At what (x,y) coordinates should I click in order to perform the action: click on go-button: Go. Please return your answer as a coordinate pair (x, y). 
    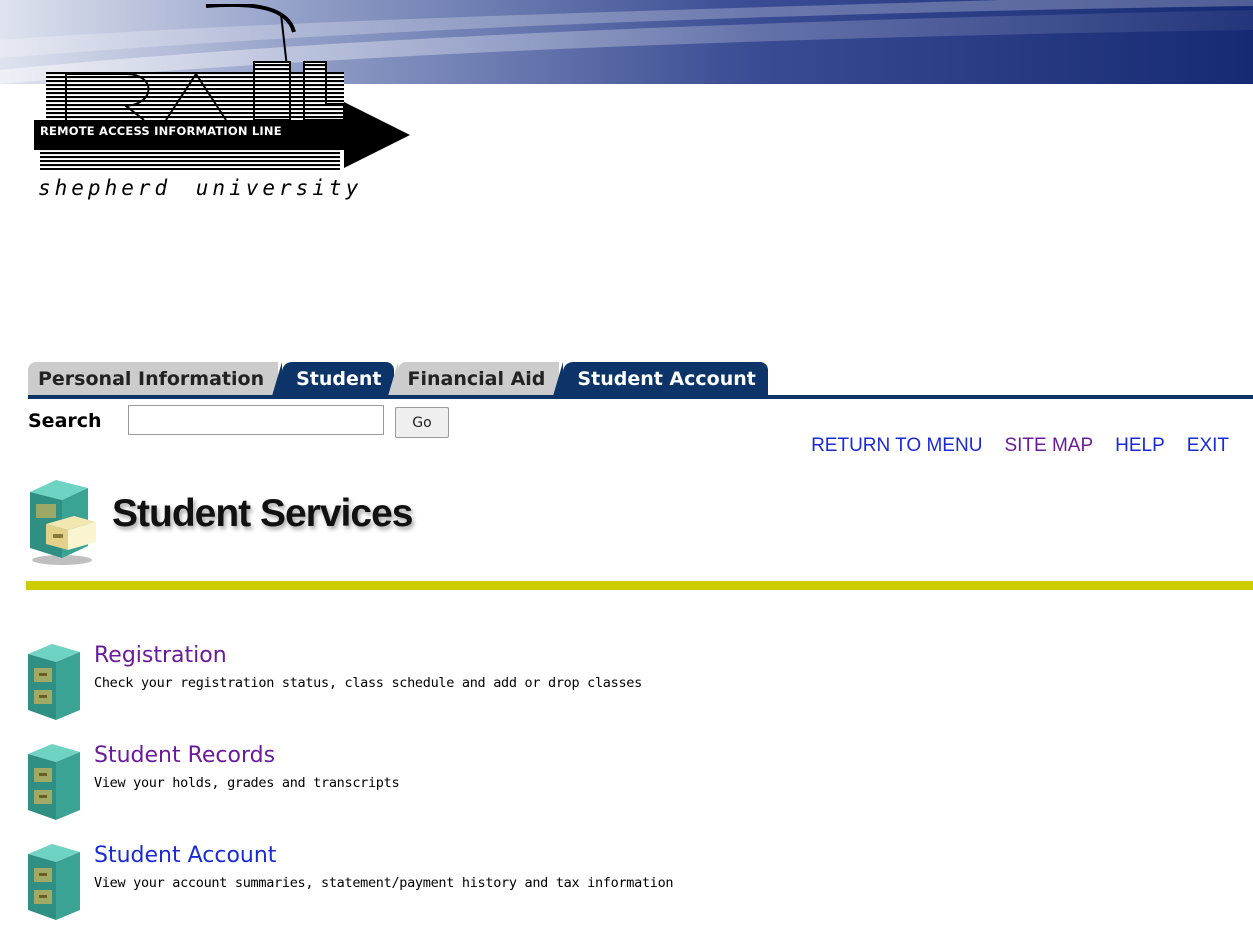
    Looking at the image, I should click on (422, 422).